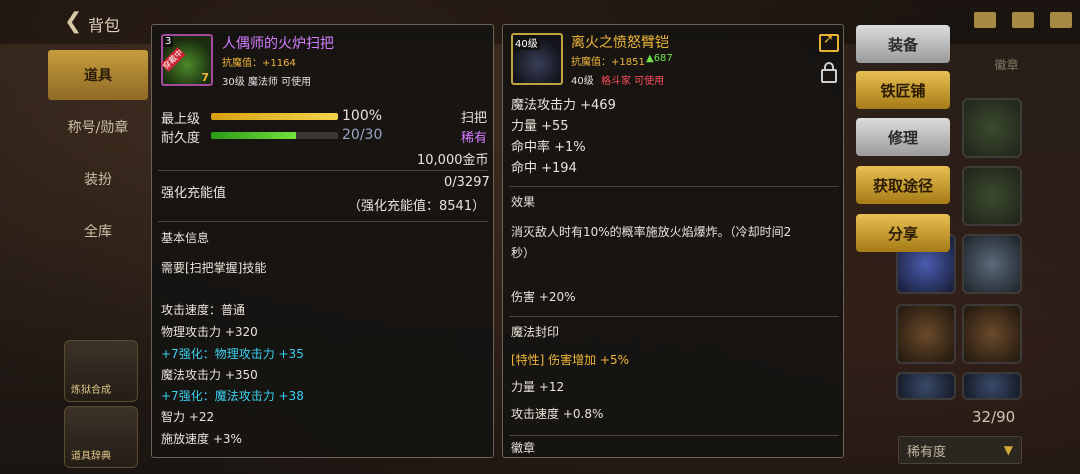 This screenshot has width=1080, height=474. I want to click on purgatory-synthesis-button: 炼狱合成, so click(101, 371).